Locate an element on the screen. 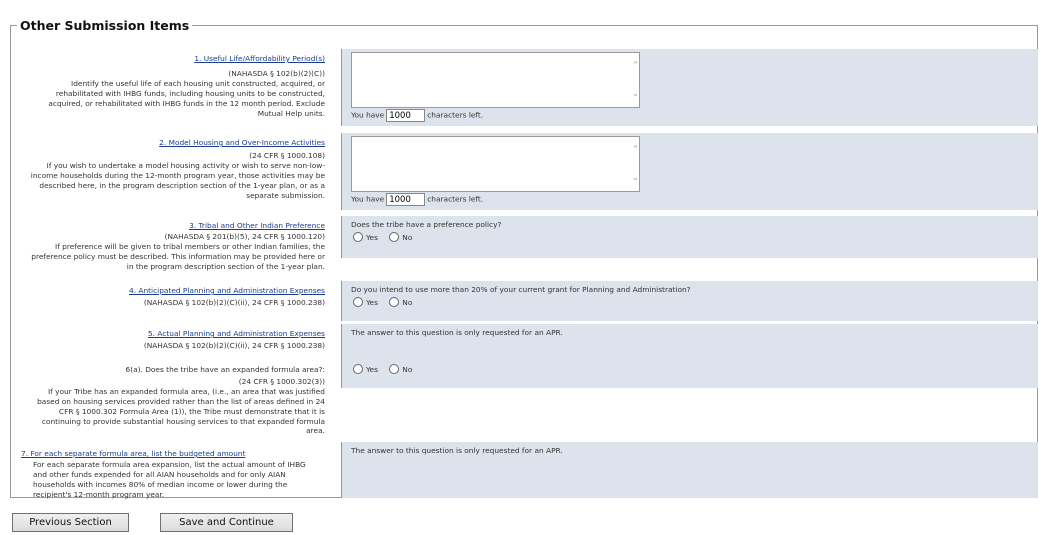  expanded-formula-no: No is located at coordinates (400, 369).